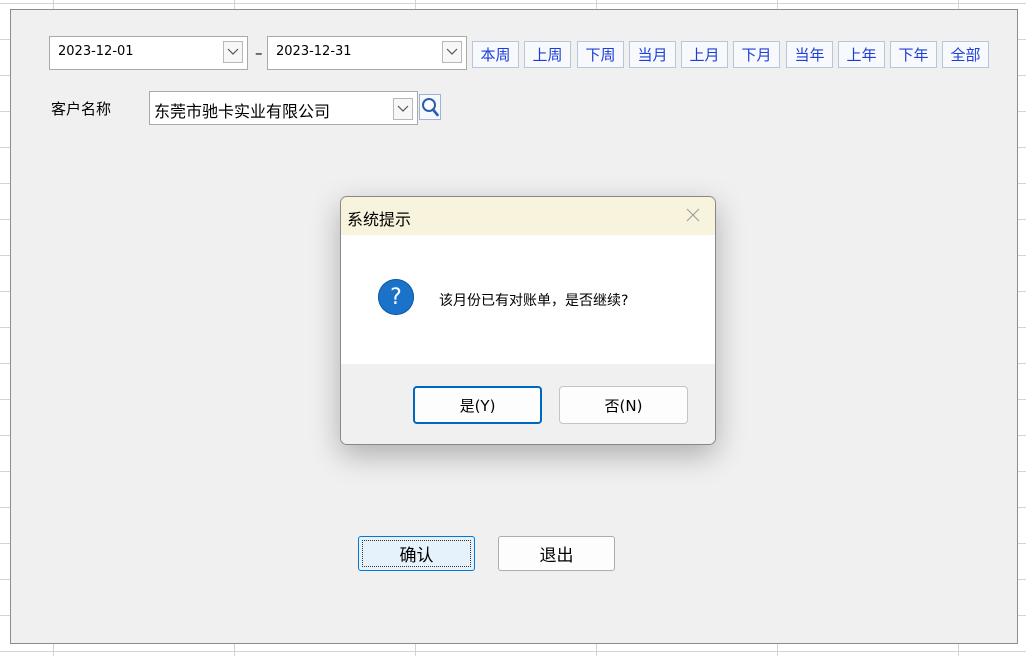  I want to click on search-icon, so click(430, 107).